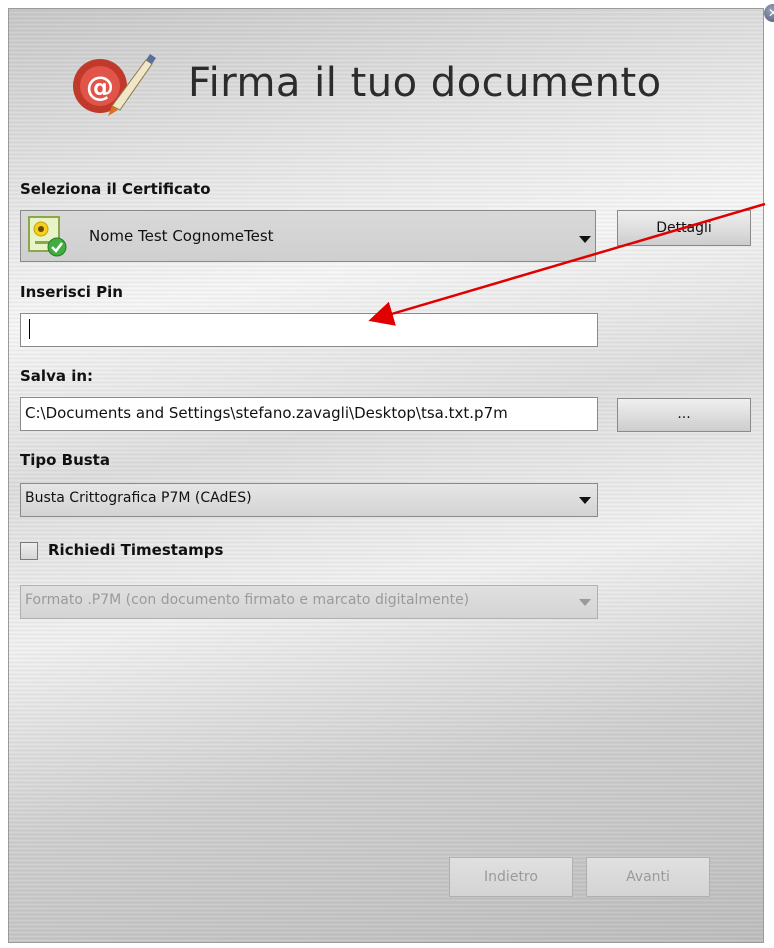 This screenshot has width=774, height=948. I want to click on close-icon: ✕, so click(769, 13).